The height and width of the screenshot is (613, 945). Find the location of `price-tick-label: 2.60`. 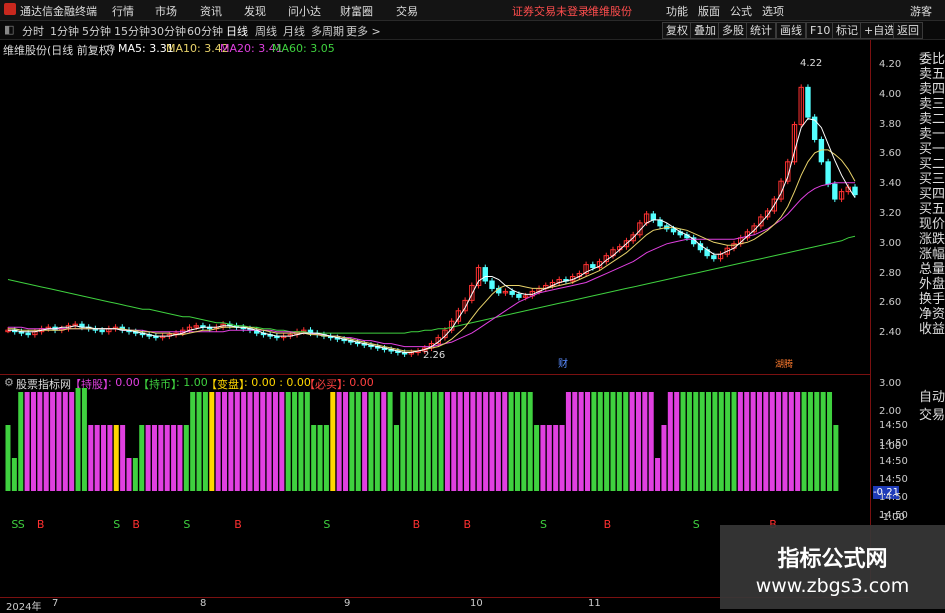

price-tick-label: 2.60 is located at coordinates (890, 303).